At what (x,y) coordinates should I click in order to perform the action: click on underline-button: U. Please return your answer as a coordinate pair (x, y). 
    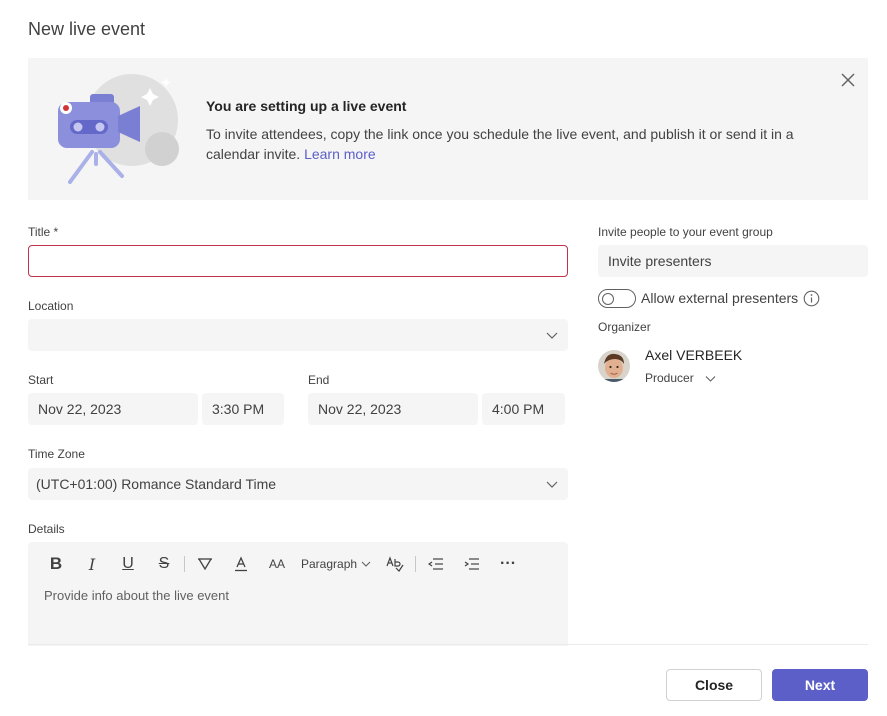
    Looking at the image, I should click on (128, 564).